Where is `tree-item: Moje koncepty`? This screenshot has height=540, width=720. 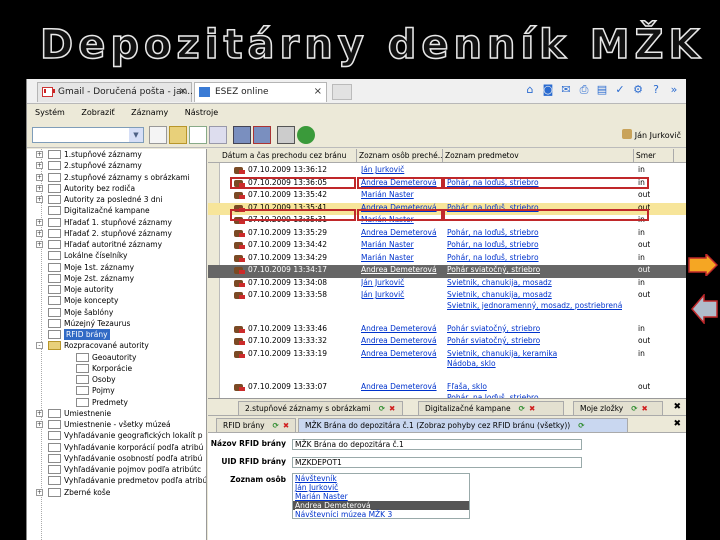
tree-item: Moje koncepty is located at coordinates (116, 300).